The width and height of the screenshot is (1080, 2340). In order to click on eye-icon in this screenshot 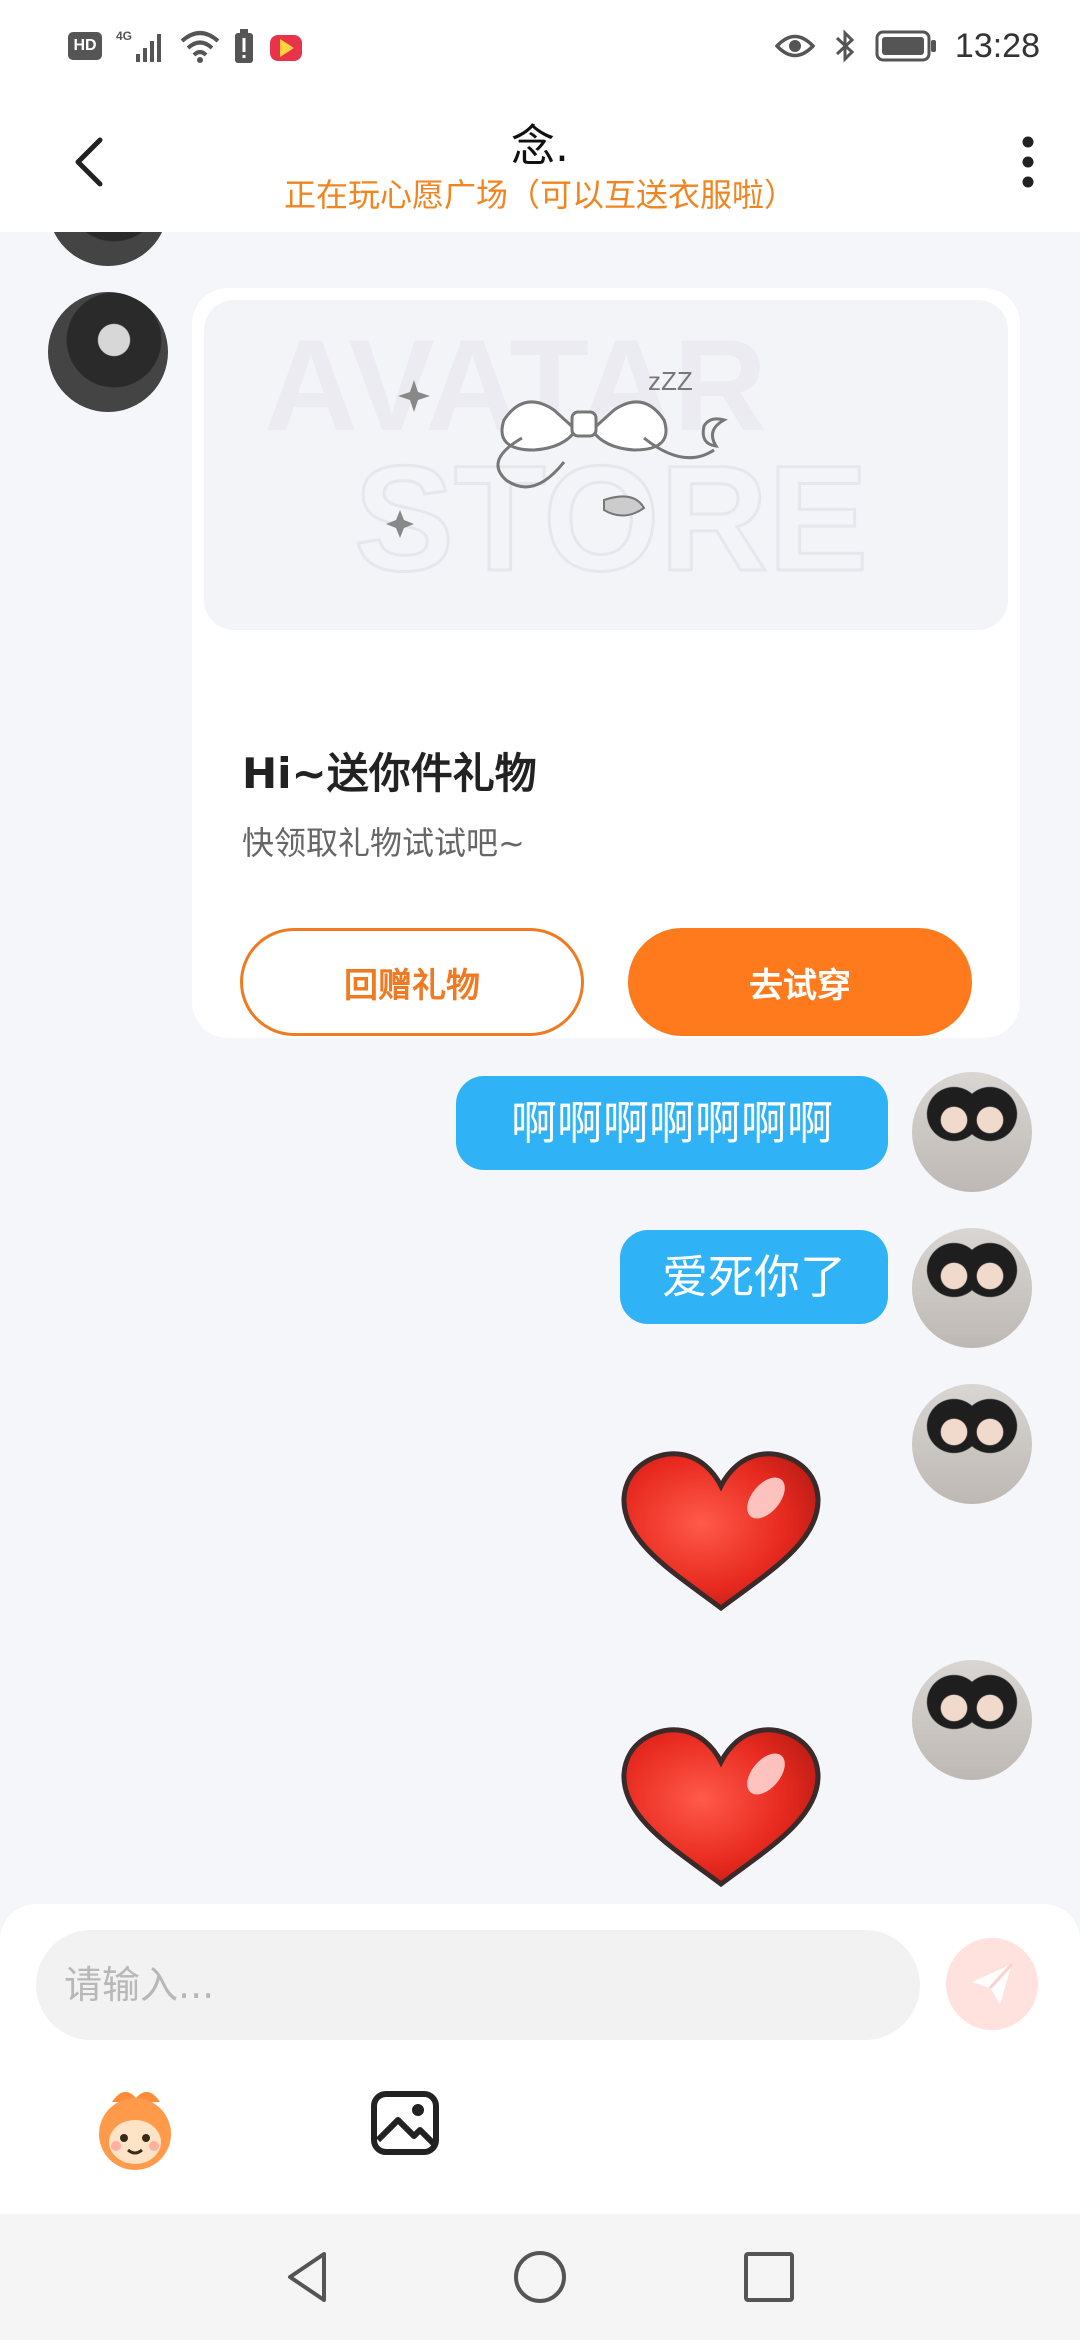, I will do `click(794, 46)`.